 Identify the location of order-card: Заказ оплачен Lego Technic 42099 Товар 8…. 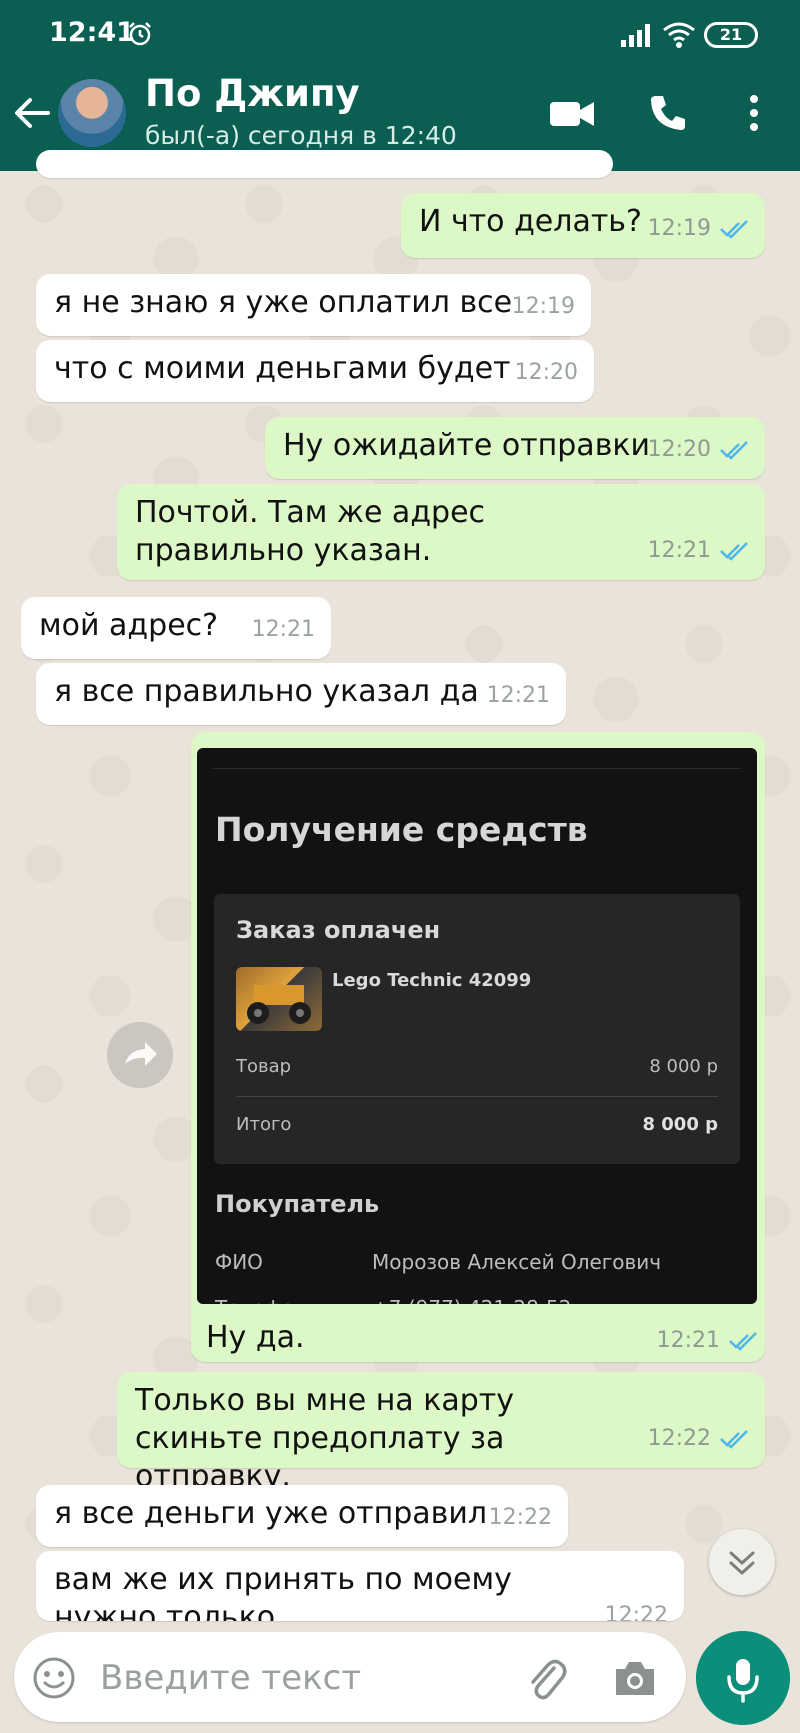
(477, 1029).